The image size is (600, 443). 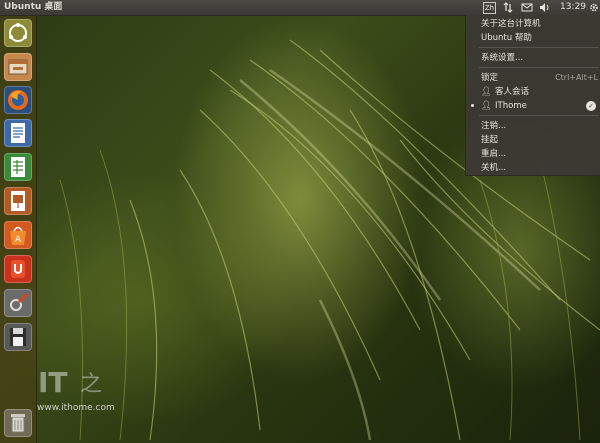 I want to click on menu-item-about: 关于这台计算机, so click(x=511, y=24).